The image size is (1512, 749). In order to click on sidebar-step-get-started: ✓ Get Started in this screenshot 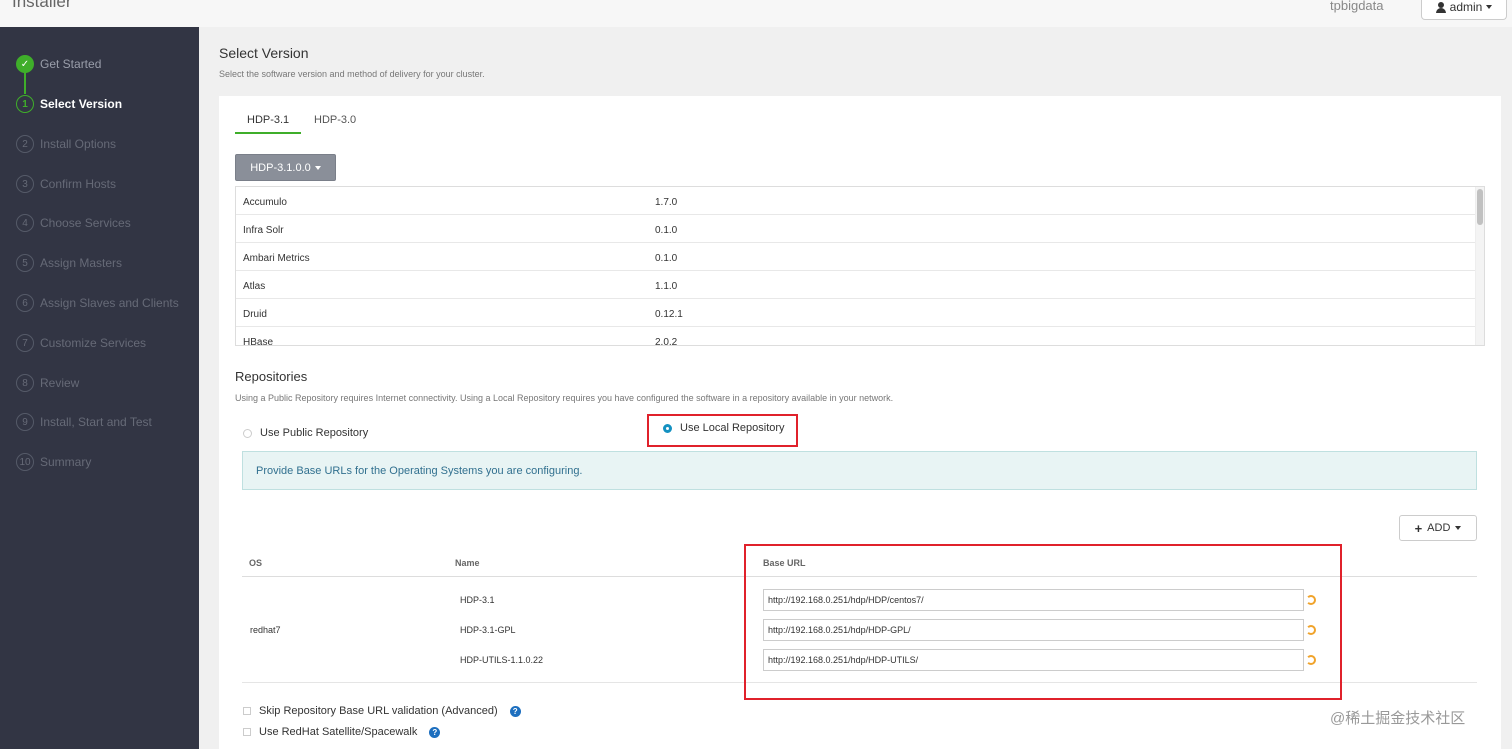, I will do `click(58, 64)`.